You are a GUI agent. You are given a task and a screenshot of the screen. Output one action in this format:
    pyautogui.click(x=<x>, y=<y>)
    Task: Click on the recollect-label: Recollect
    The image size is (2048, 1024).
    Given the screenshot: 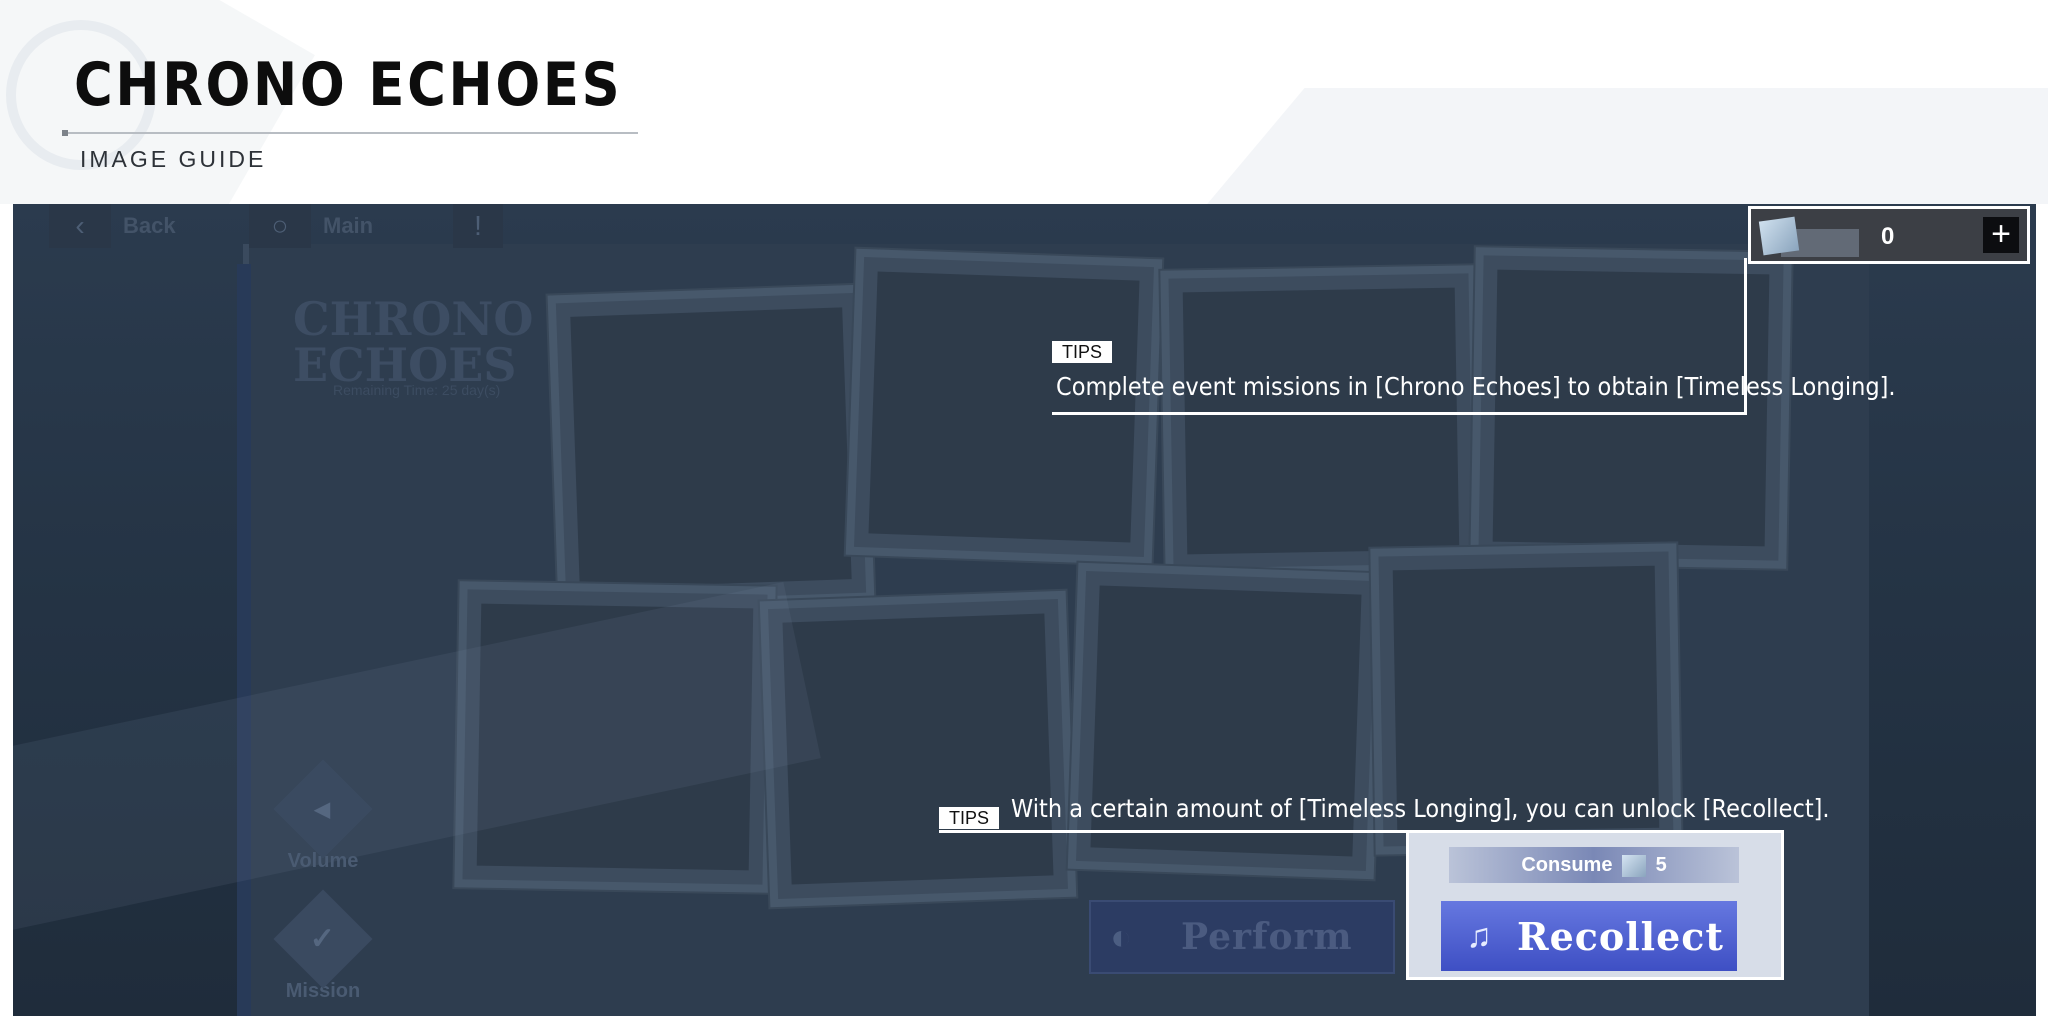 What is the action you would take?
    pyautogui.click(x=1620, y=936)
    